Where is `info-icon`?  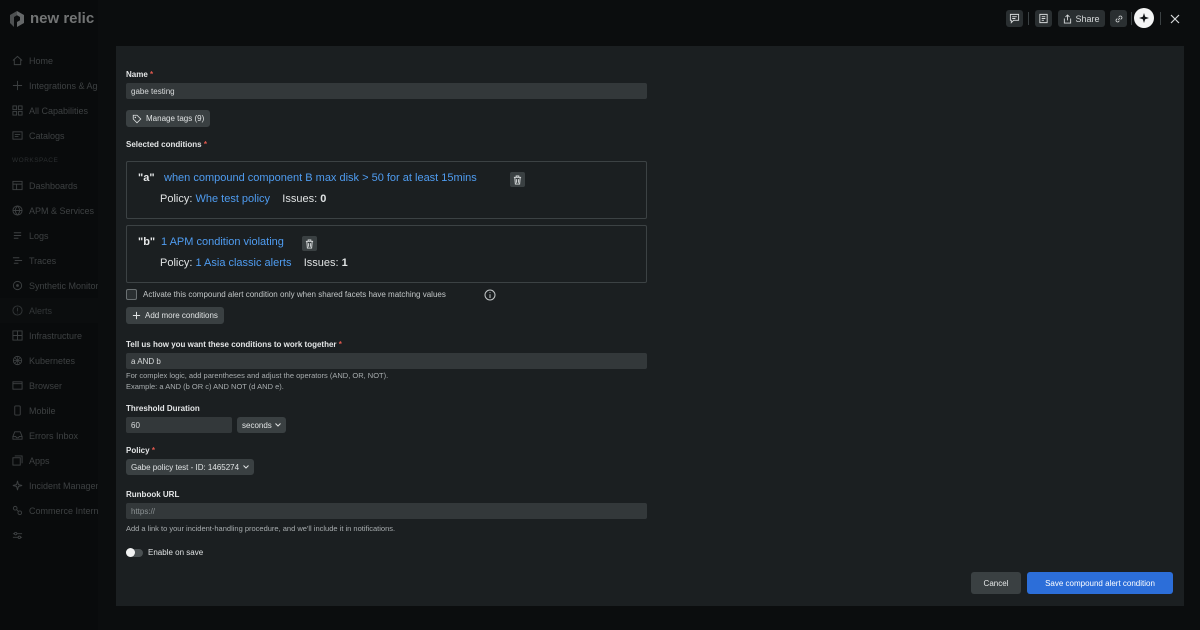 info-icon is located at coordinates (490, 295).